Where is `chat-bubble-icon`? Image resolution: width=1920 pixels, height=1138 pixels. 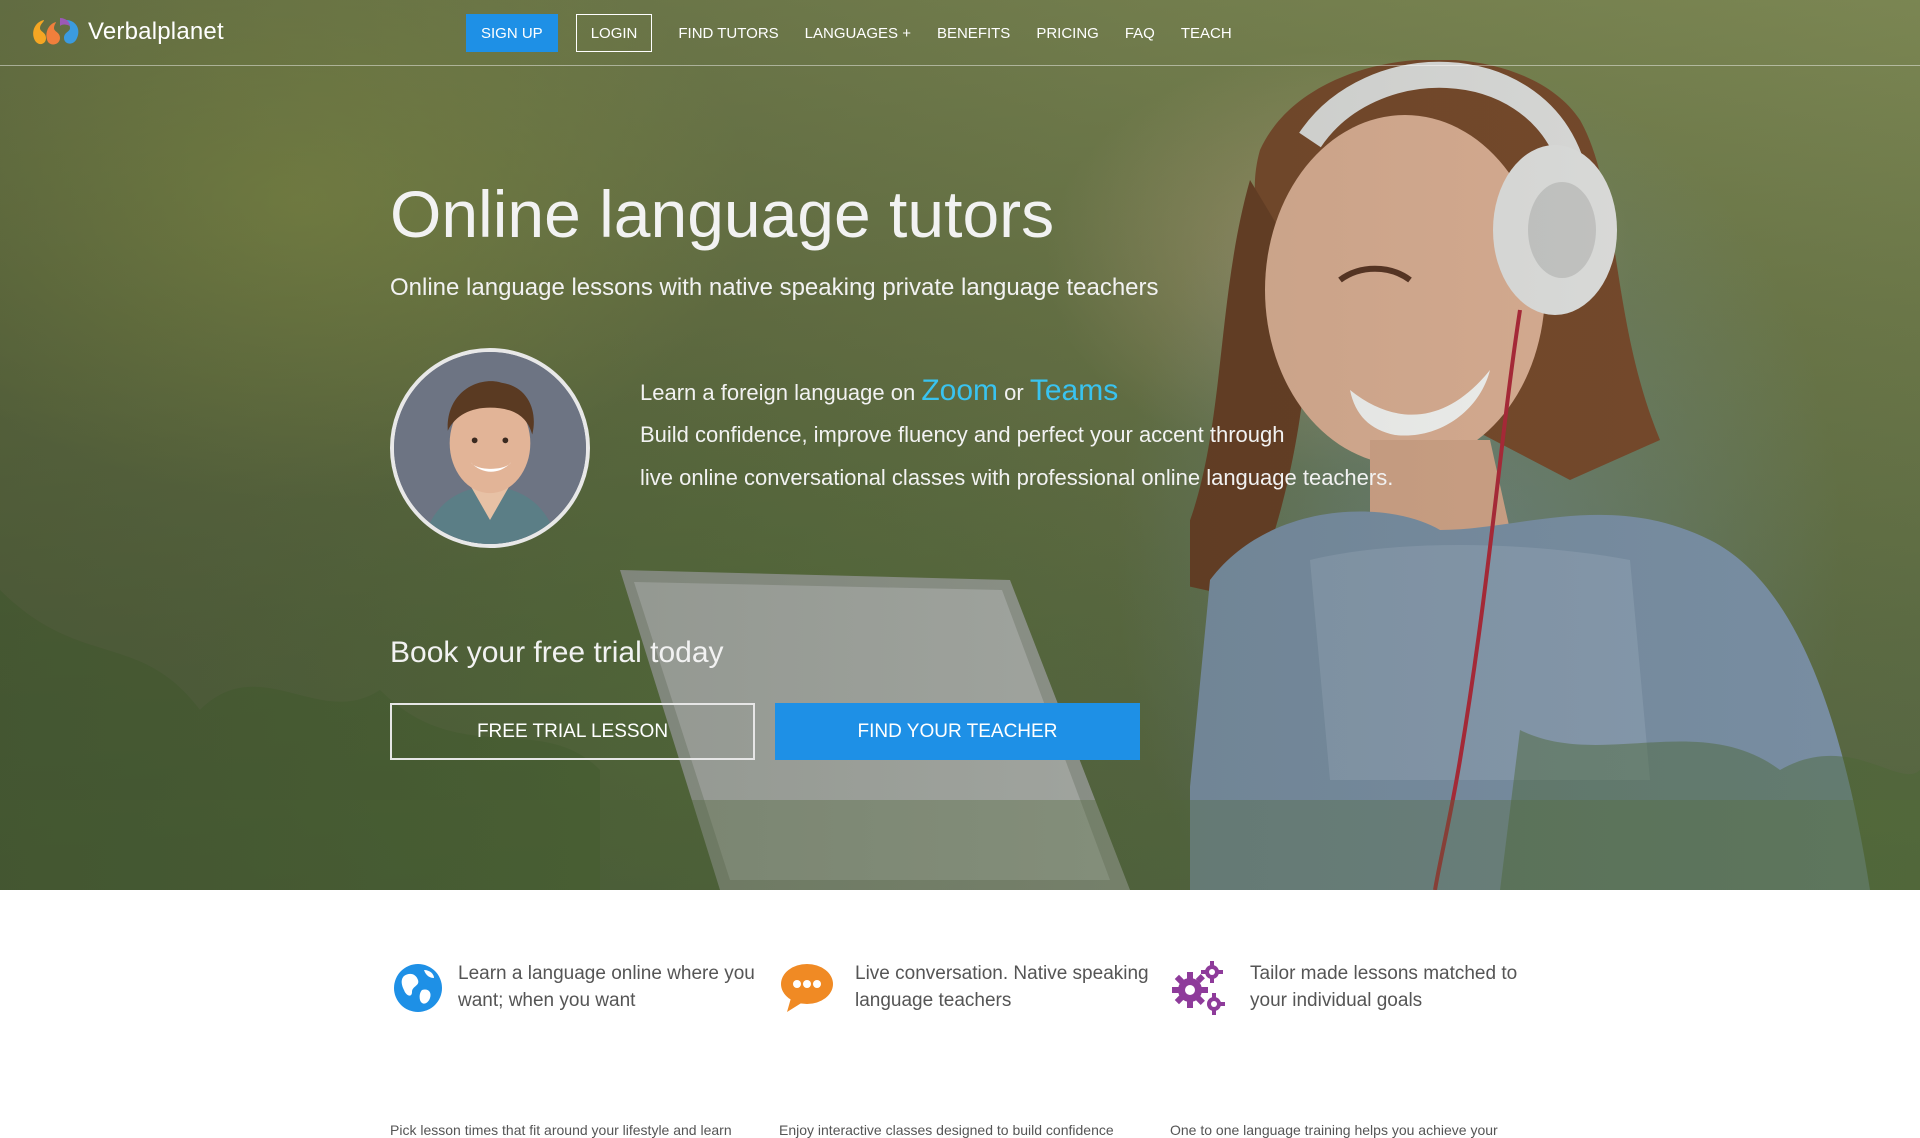
chat-bubble-icon is located at coordinates (807, 988).